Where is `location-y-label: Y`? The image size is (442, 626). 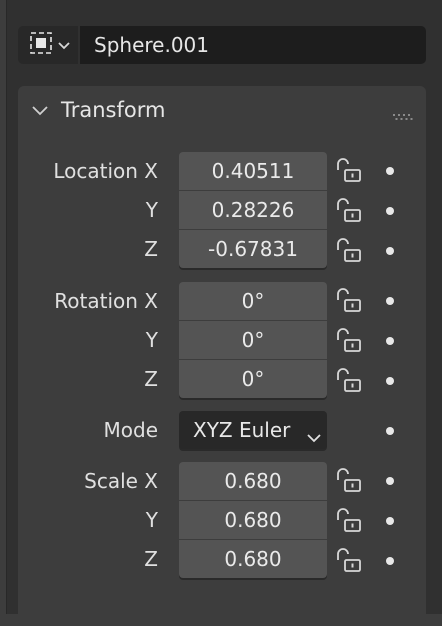 location-y-label: Y is located at coordinates (151, 210).